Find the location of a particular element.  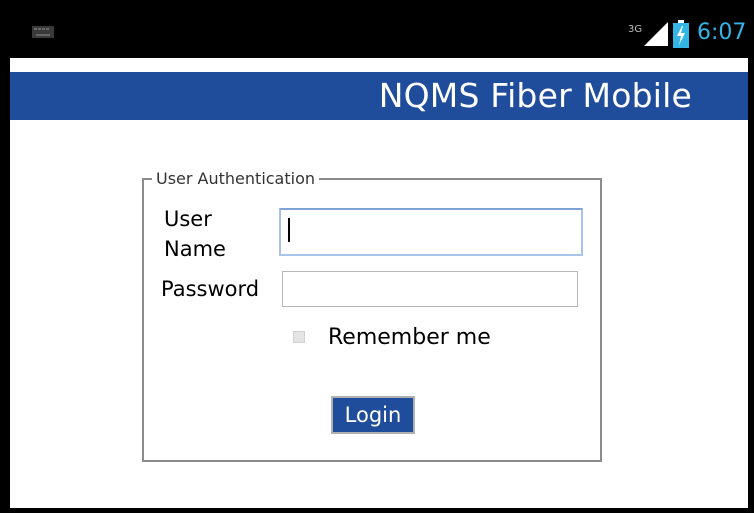

keyboard-icon is located at coordinates (43, 32).